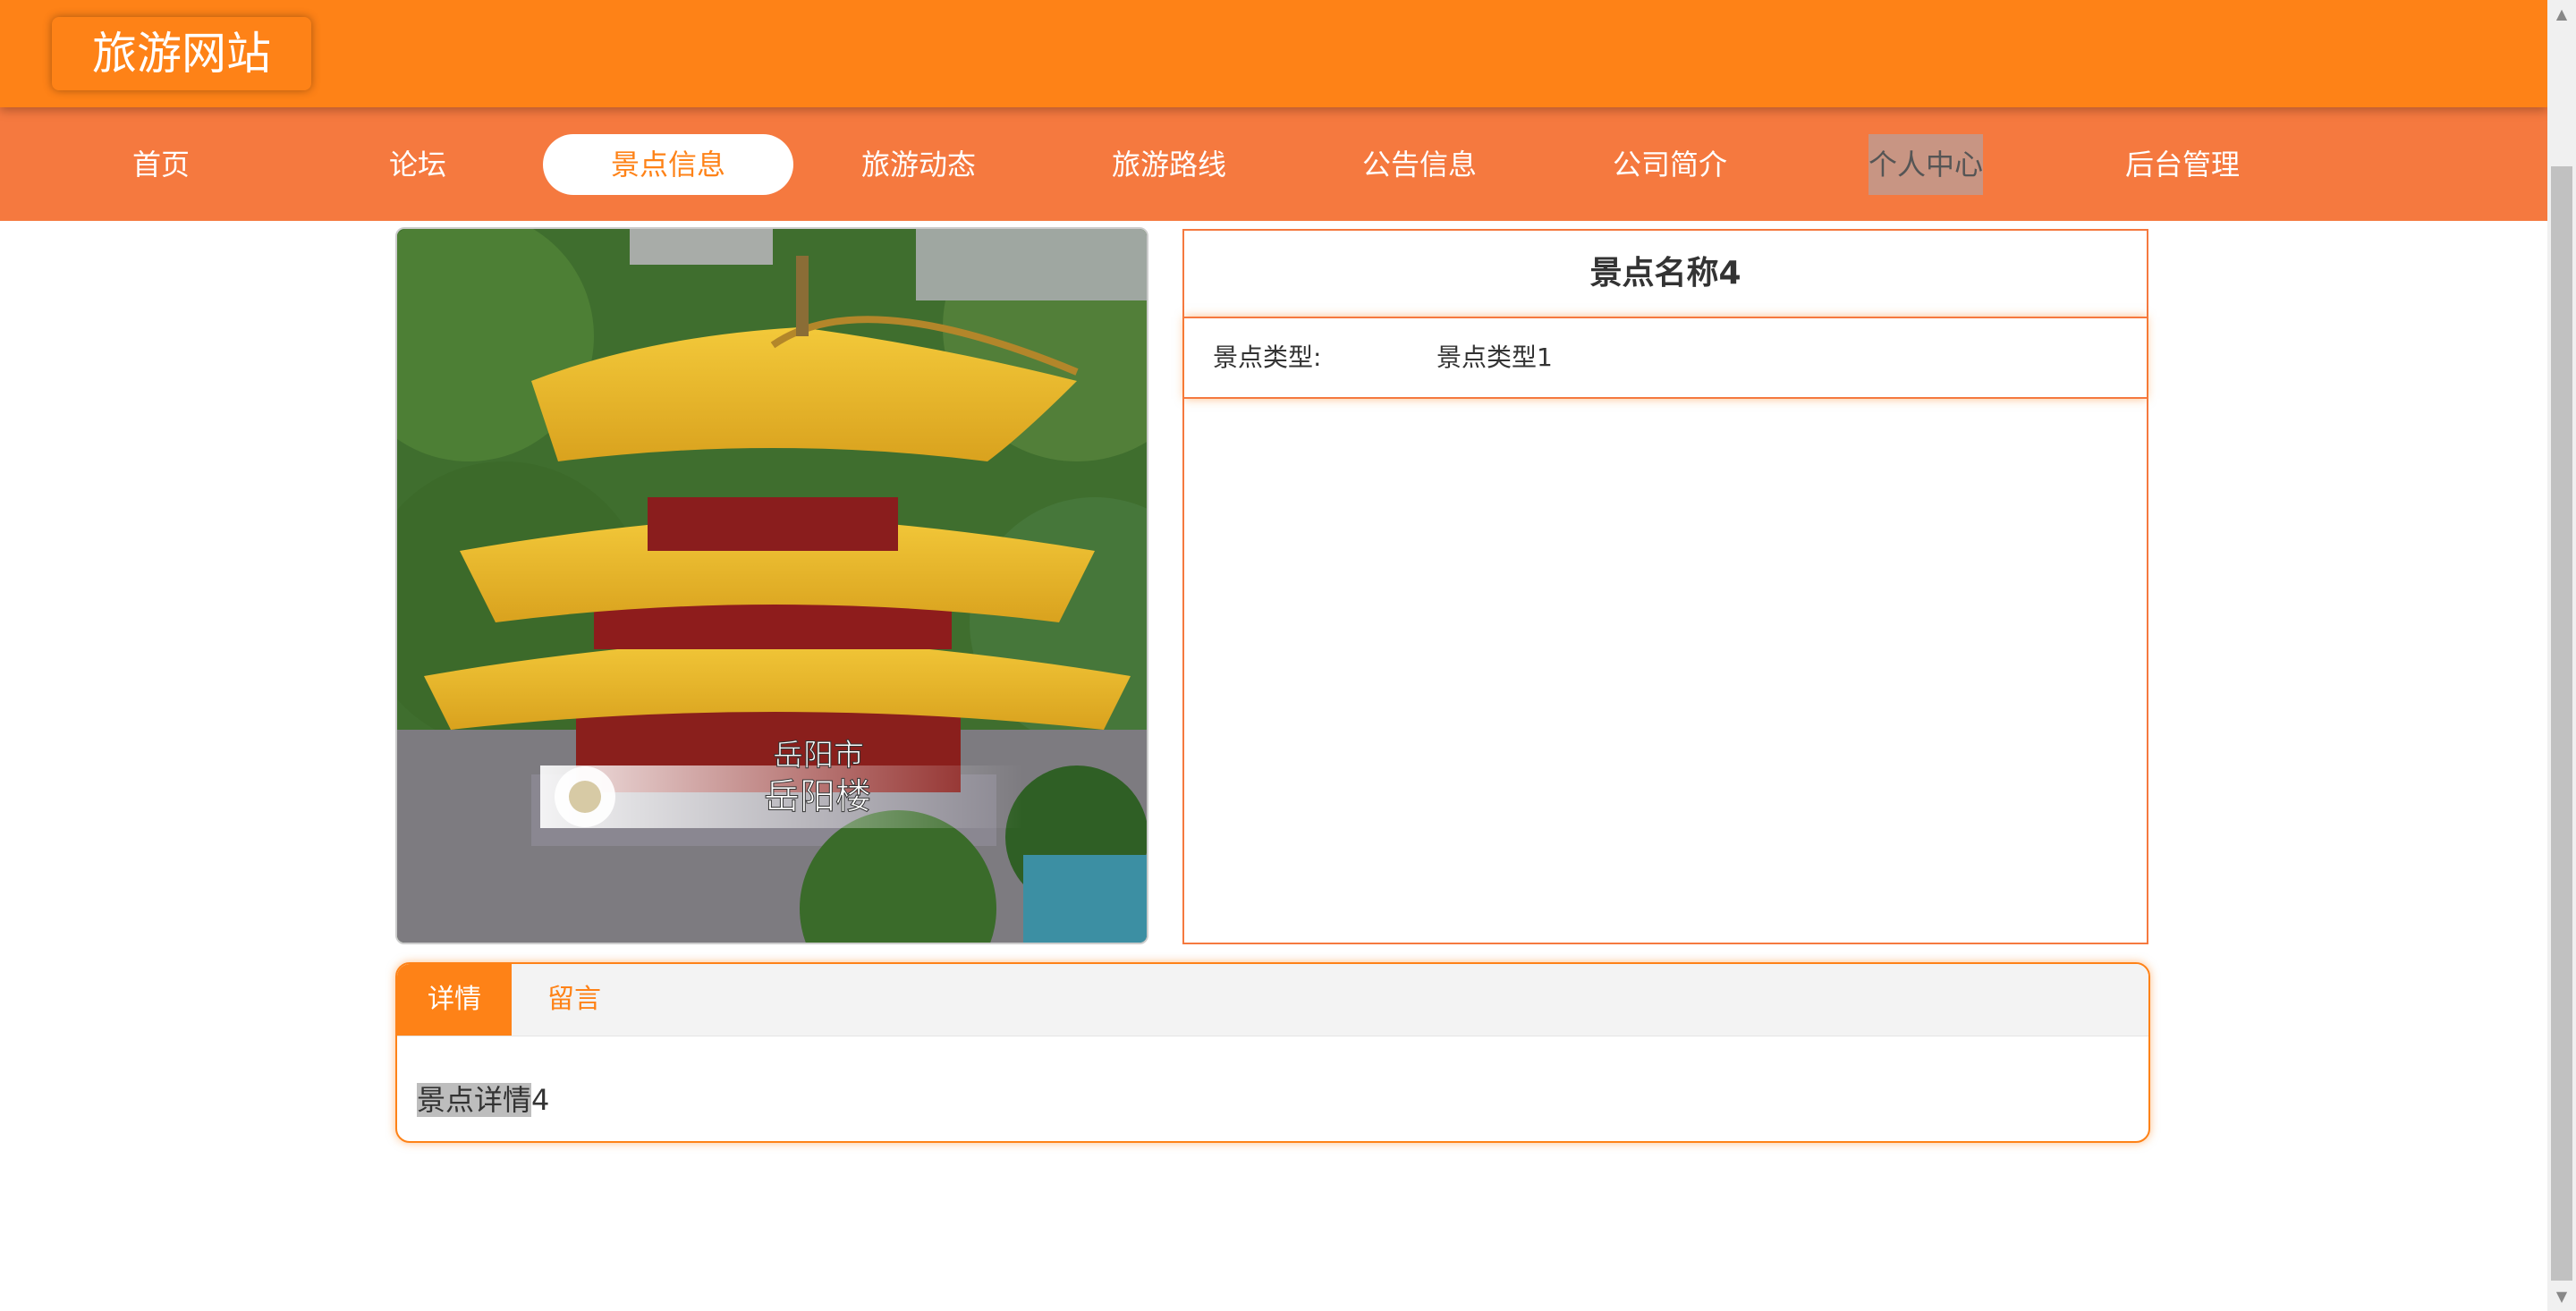 This screenshot has width=2576, height=1311. Describe the element at coordinates (181, 53) in the screenshot. I see `site-logo: 旅游网站` at that location.